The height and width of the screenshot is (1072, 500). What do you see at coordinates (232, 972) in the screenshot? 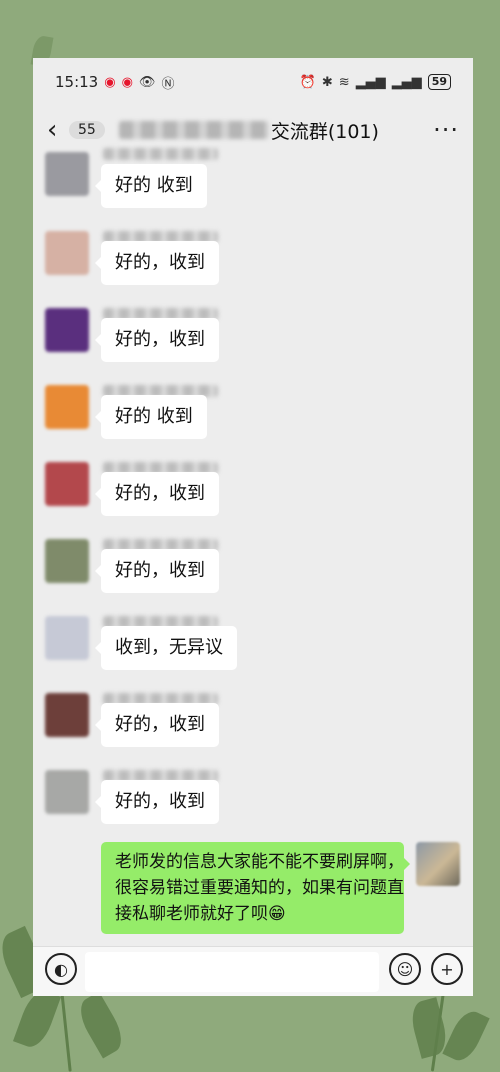
I see `message-input` at bounding box center [232, 972].